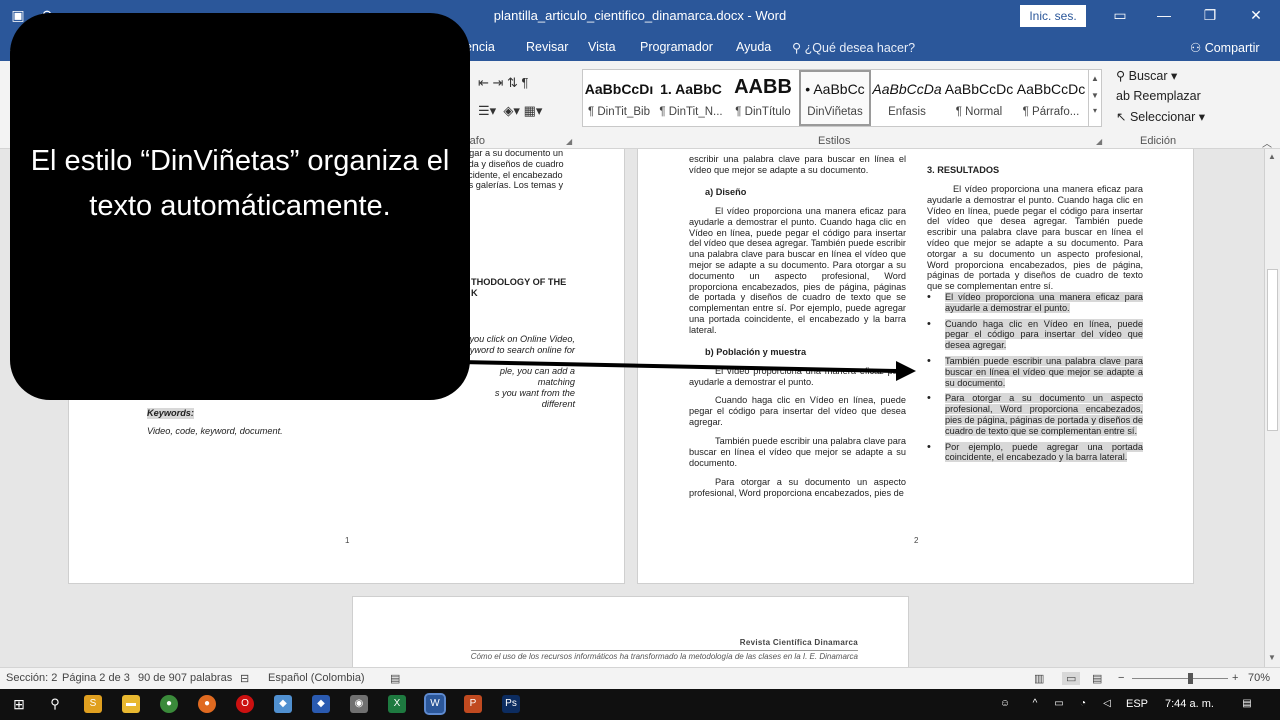 The height and width of the screenshot is (720, 1280). What do you see at coordinates (1164, 15) in the screenshot?
I see `minimize-button: —` at bounding box center [1164, 15].